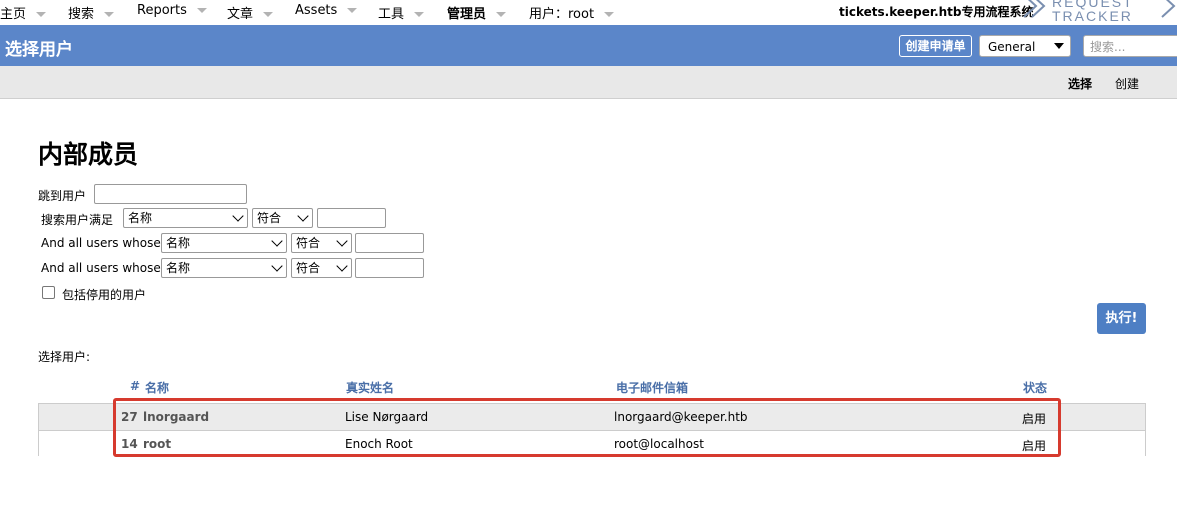  I want to click on menu-home-label: 主页, so click(13, 14).